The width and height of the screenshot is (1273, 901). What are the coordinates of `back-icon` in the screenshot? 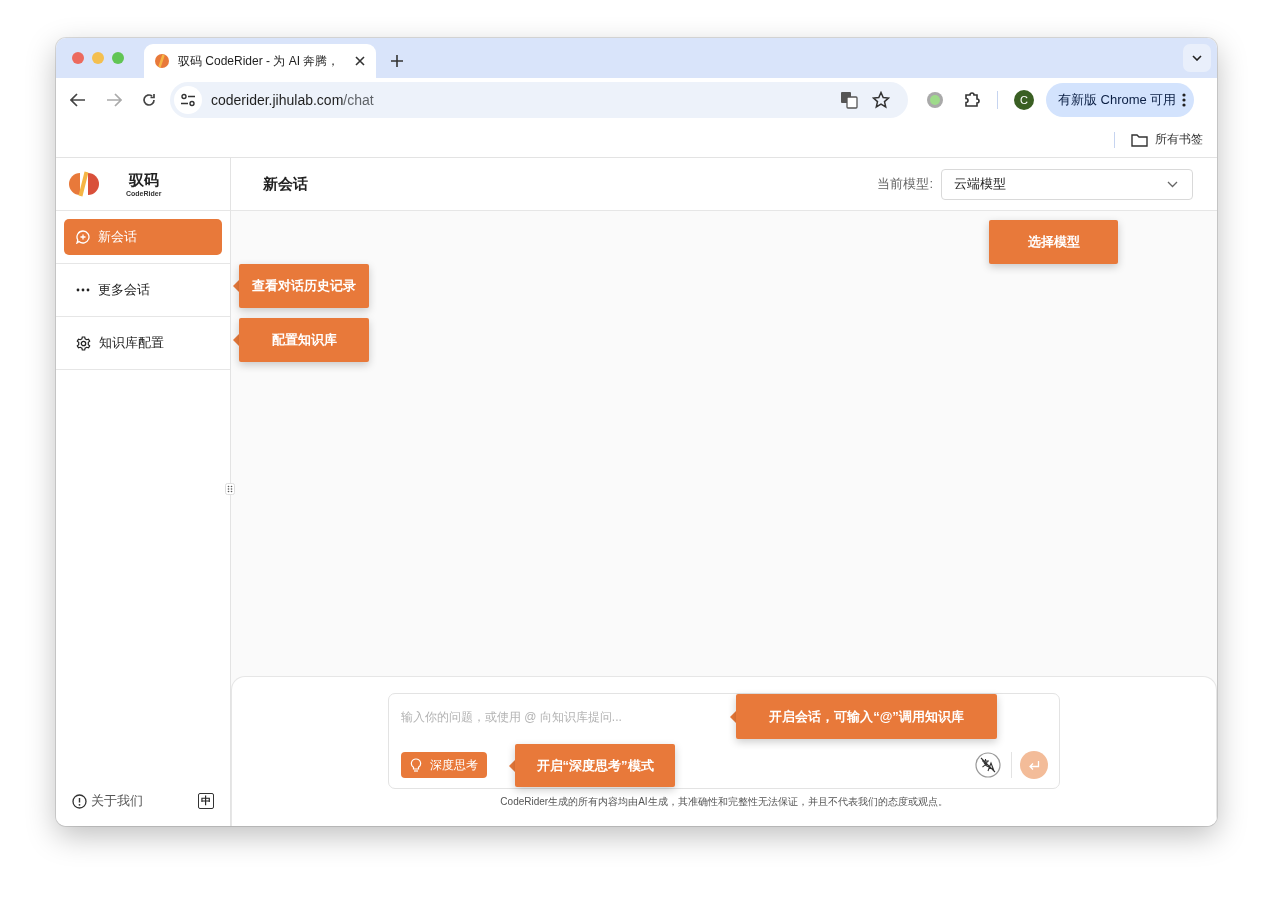 It's located at (78, 100).